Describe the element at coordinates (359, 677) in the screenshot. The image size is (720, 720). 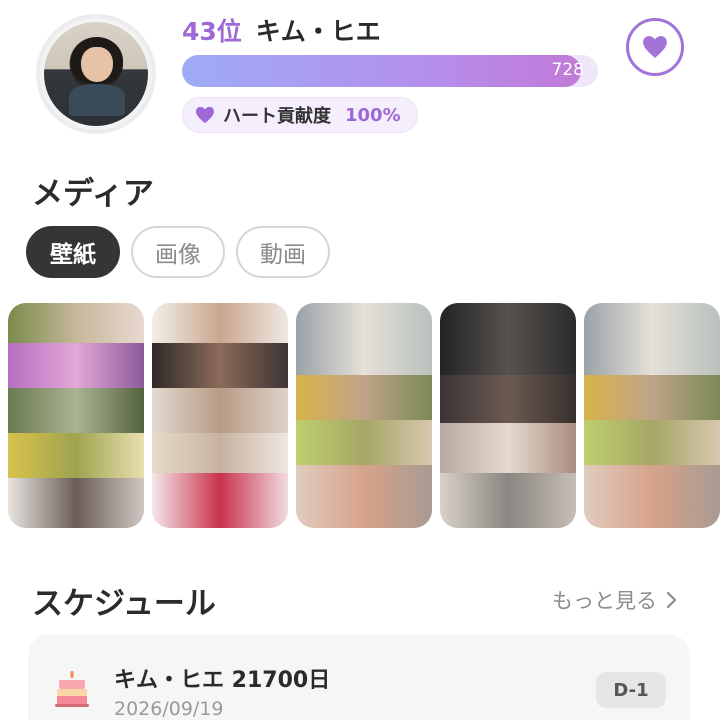
I see `schedule-event-card: キム・ヒエ 21700日 2026/09/19 D-1` at that location.